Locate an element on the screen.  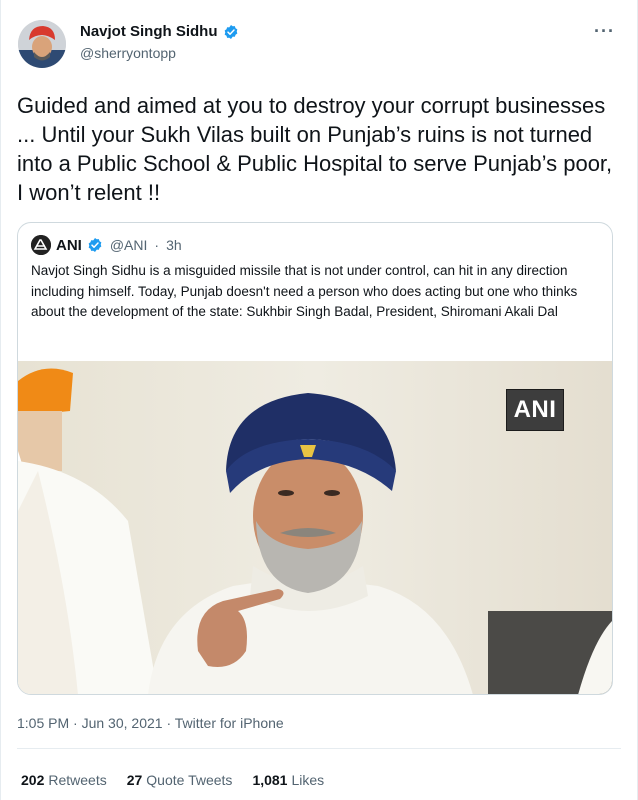
quoted-author-name: ANI is located at coordinates (69, 245).